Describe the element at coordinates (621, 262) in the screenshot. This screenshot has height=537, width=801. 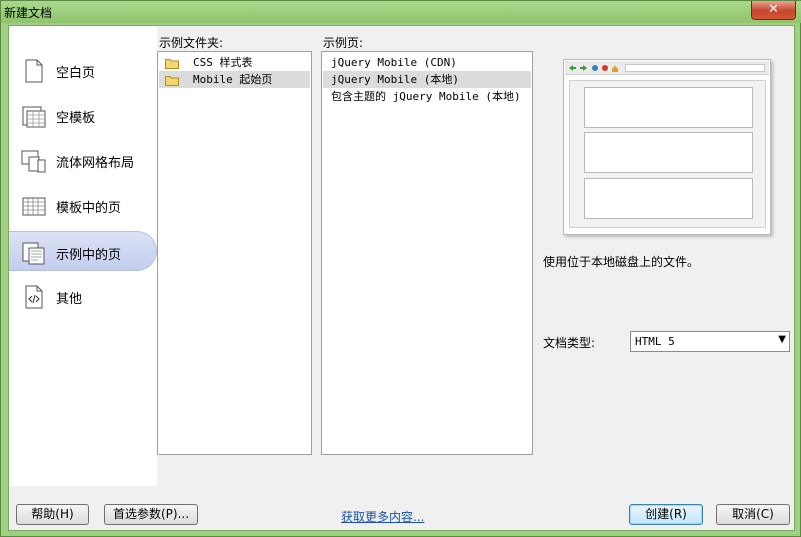
I see `preview-description: 使用位于本地磁盘上的文件。` at that location.